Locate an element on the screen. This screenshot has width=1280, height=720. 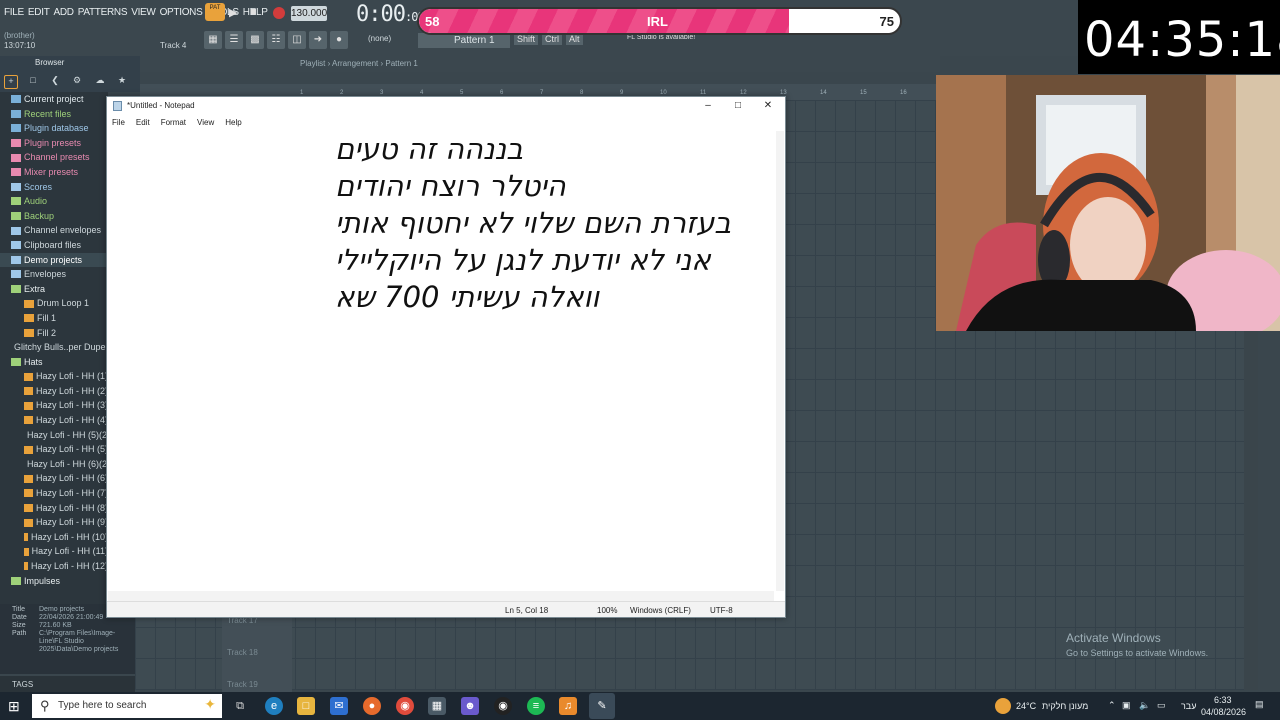
snap-icon: ▦ is located at coordinates (213, 40).